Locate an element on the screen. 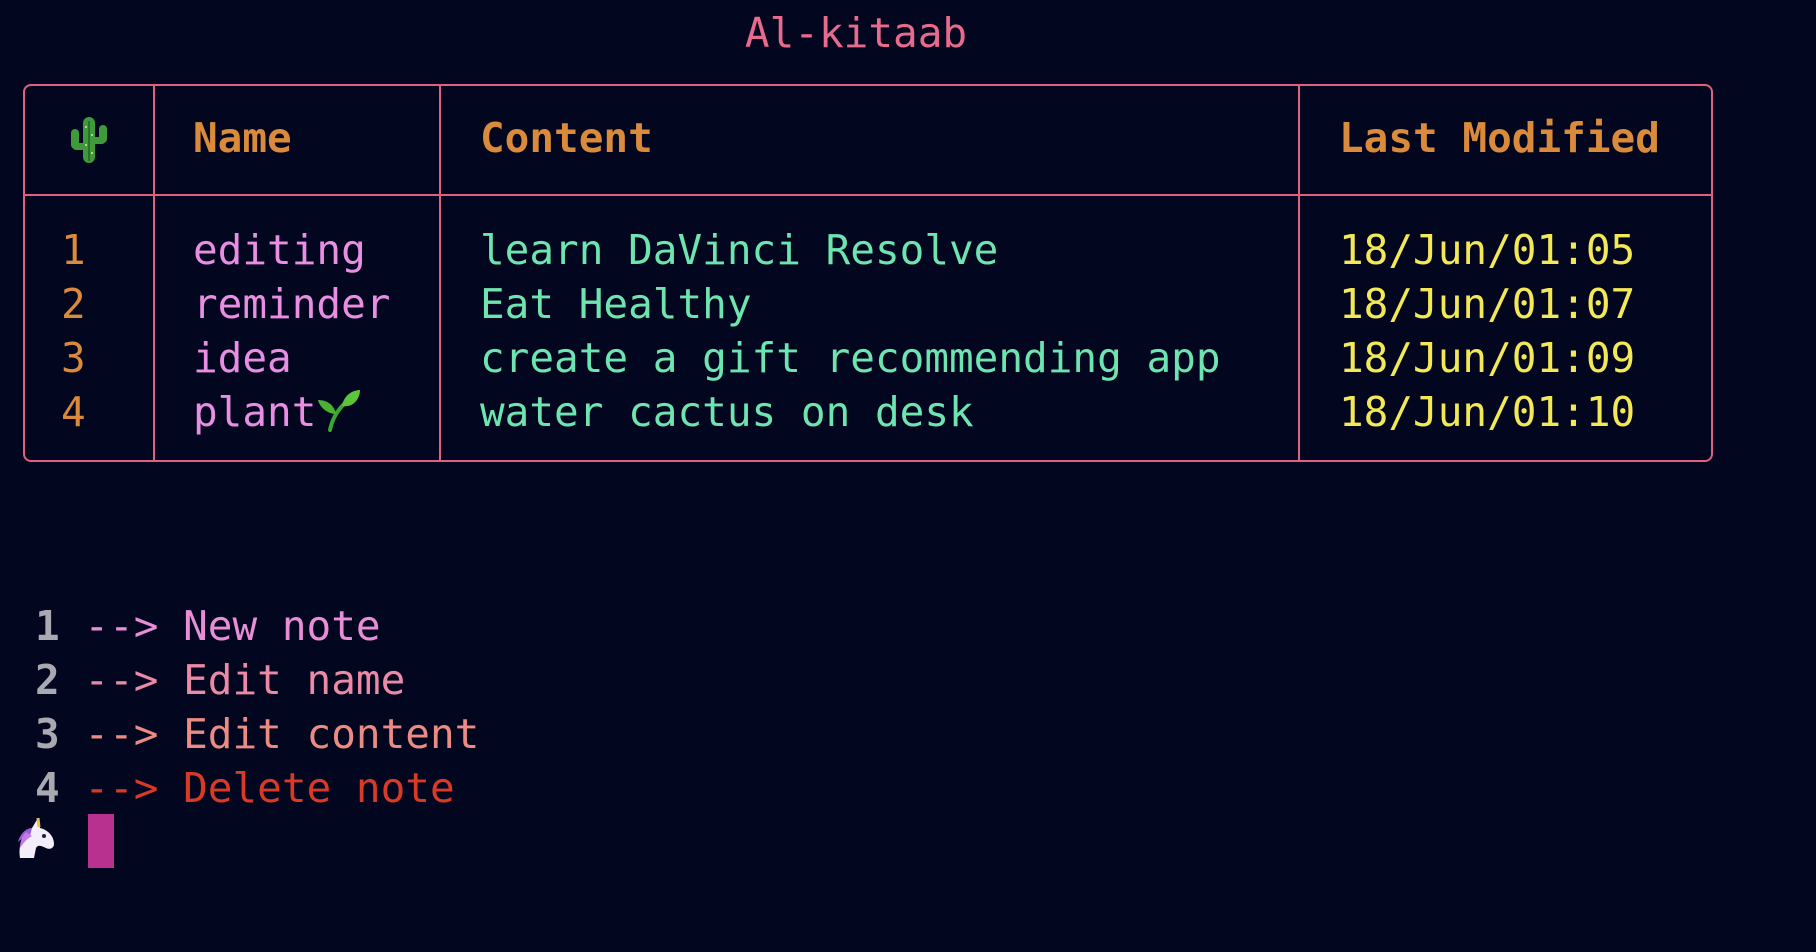 The width and height of the screenshot is (1816, 952). menu-item-new-note: 1 --> New note is located at coordinates (257, 626).